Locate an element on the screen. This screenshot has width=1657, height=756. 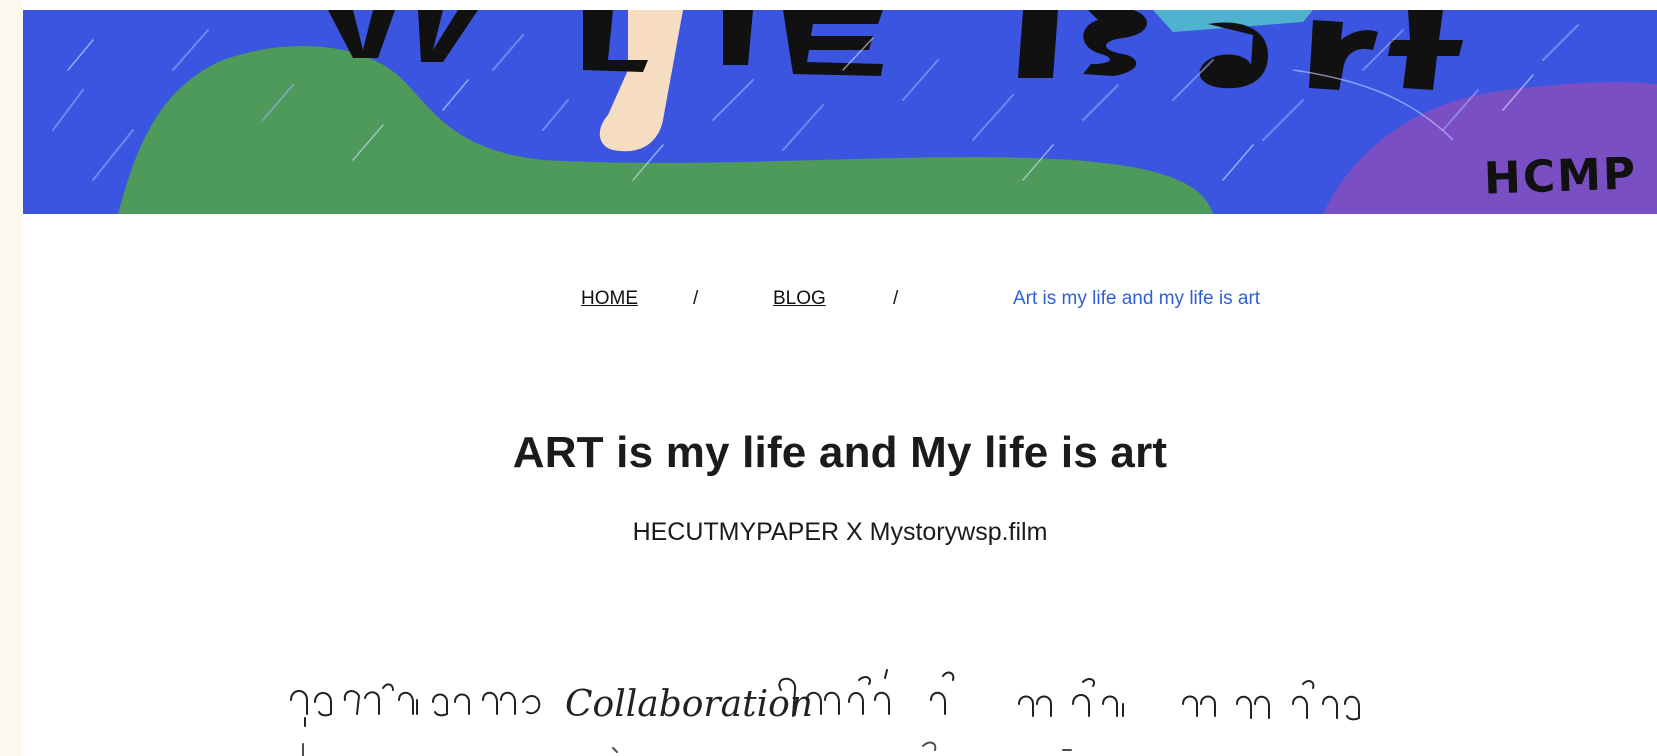
handwriting-illustration: Collaboration is located at coordinates (825, 712).